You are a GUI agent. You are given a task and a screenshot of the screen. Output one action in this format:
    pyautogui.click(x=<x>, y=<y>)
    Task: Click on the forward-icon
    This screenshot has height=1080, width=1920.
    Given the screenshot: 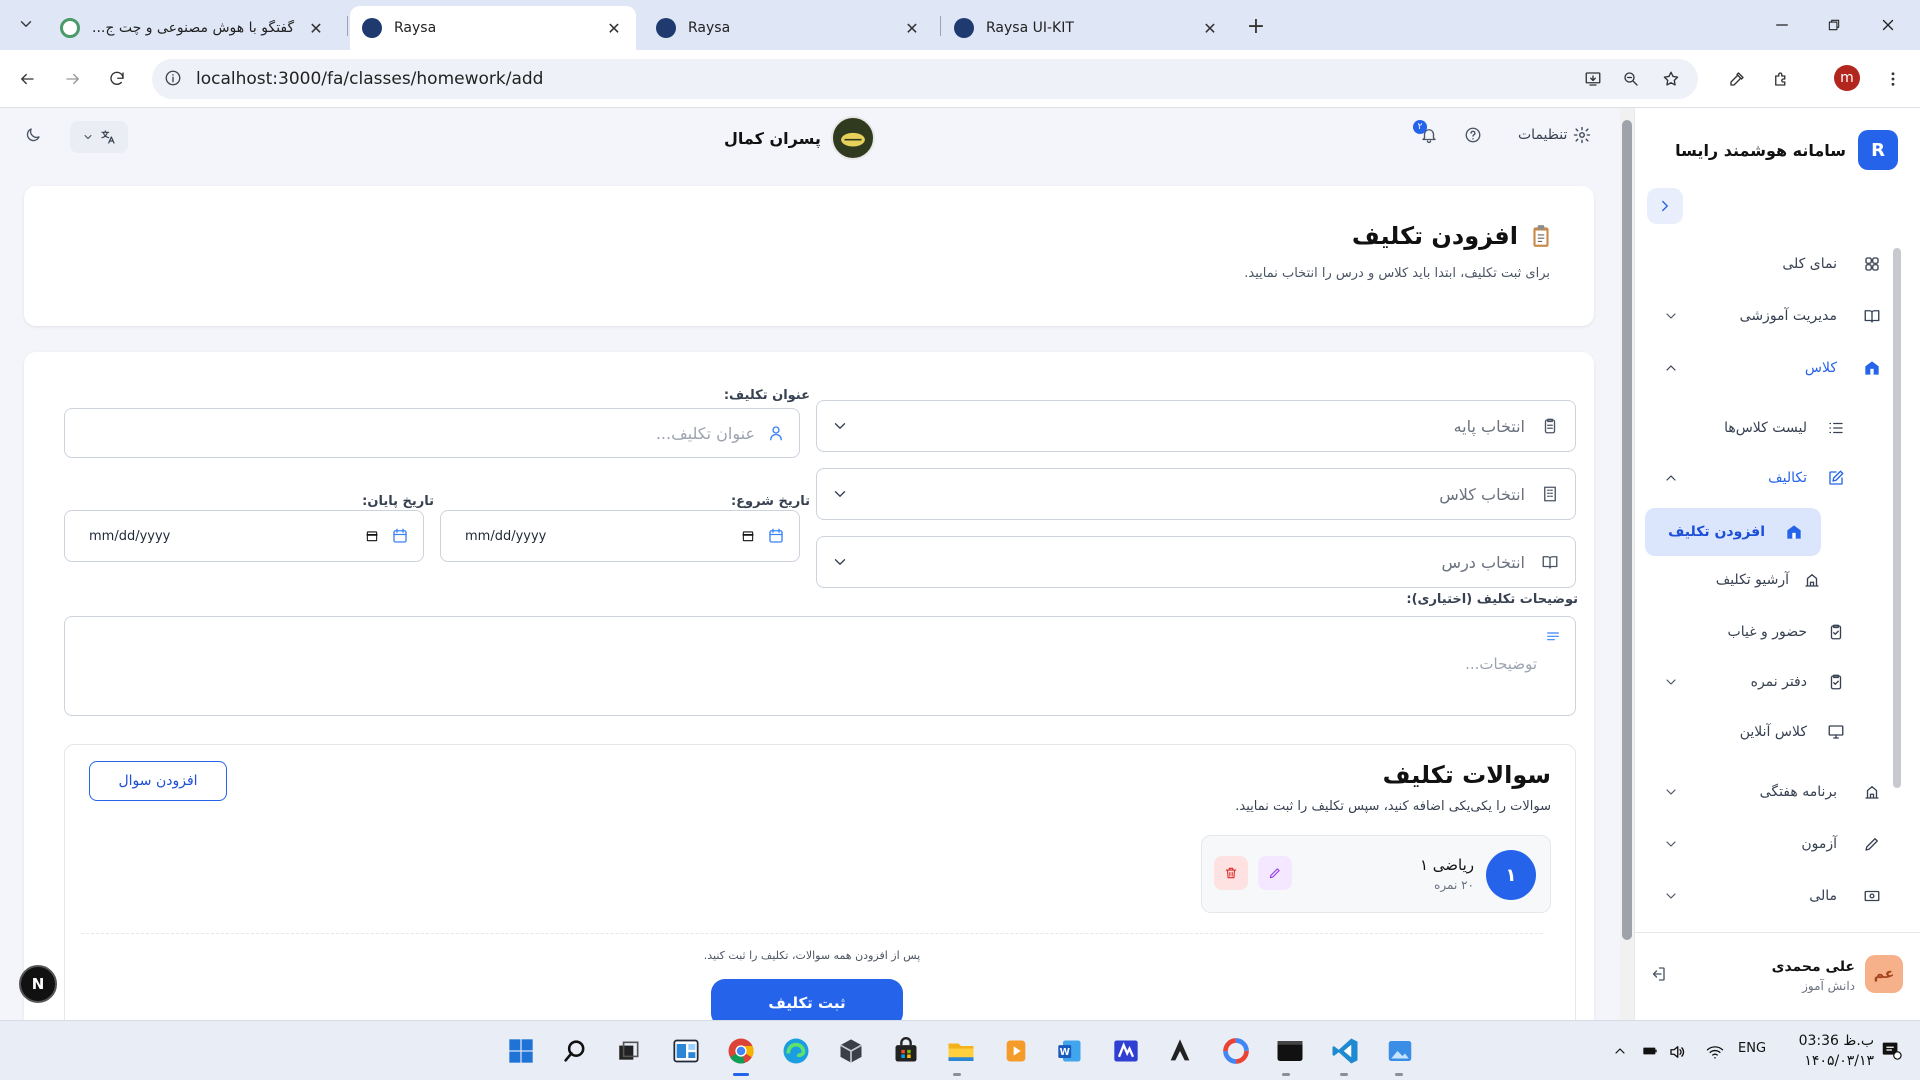 What is the action you would take?
    pyautogui.click(x=73, y=79)
    